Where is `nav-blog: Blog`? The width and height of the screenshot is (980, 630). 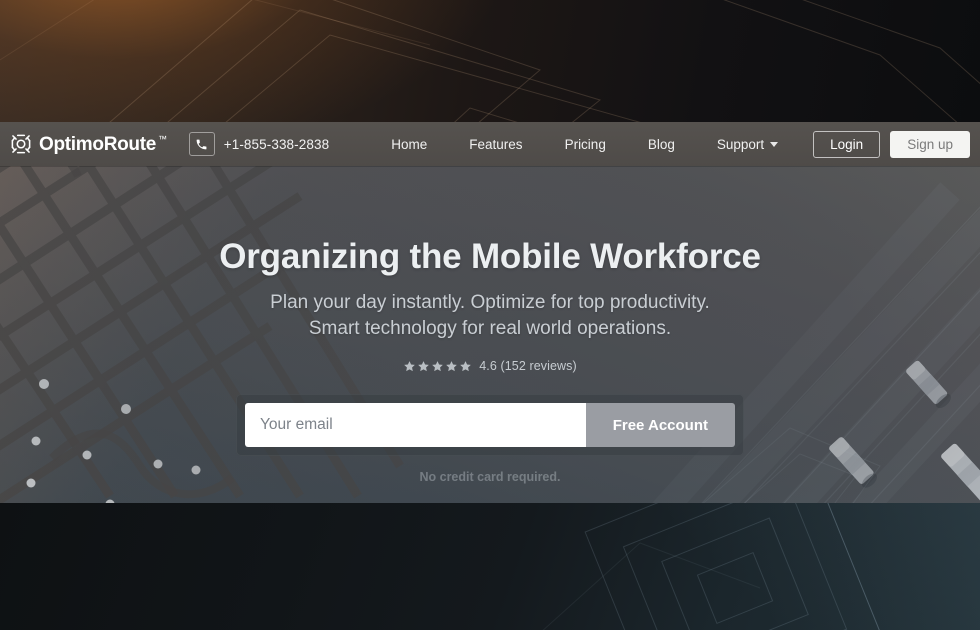
nav-blog: Blog is located at coordinates (661, 144).